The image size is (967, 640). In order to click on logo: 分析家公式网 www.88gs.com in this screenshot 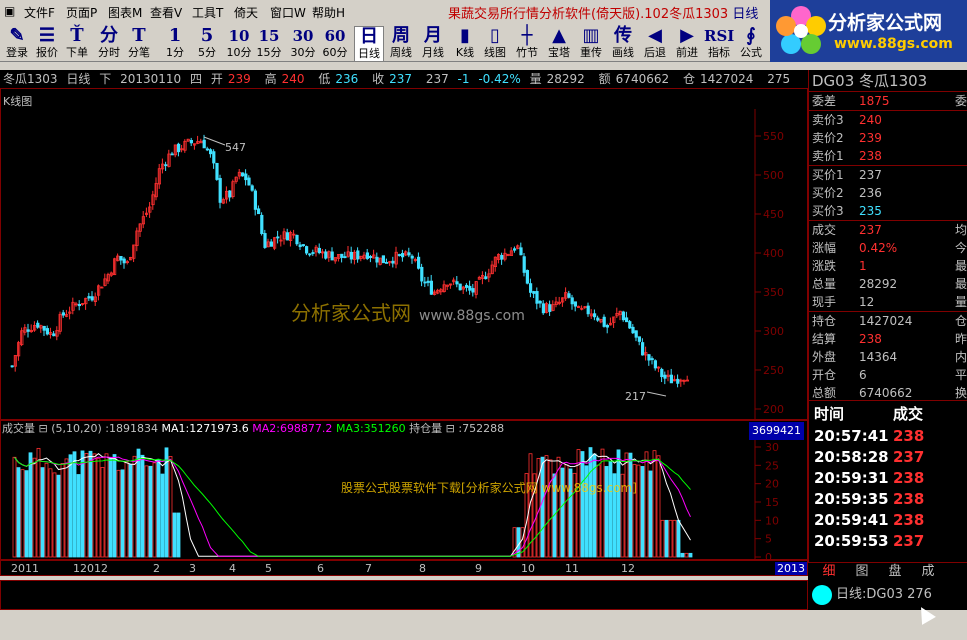, I will do `click(868, 31)`.